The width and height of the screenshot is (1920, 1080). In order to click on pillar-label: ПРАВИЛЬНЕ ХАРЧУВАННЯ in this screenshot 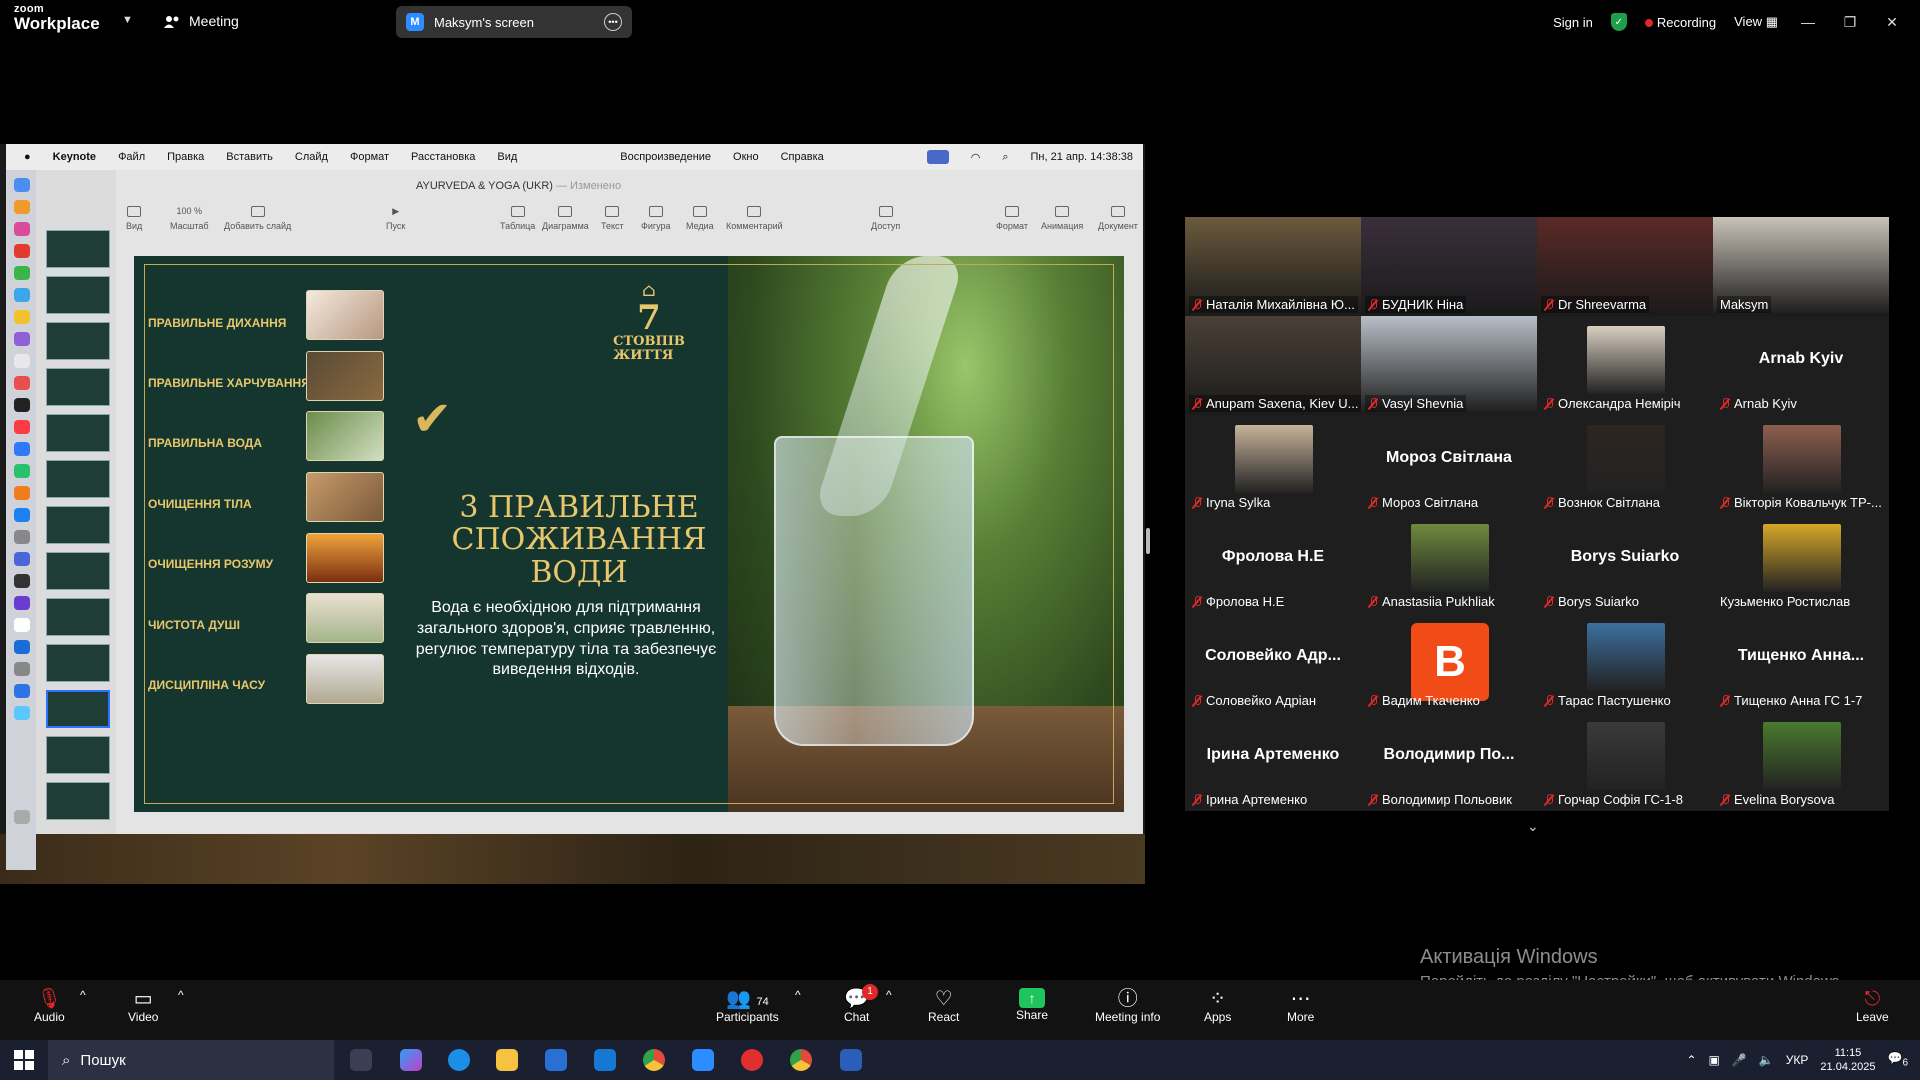, I will do `click(229, 383)`.